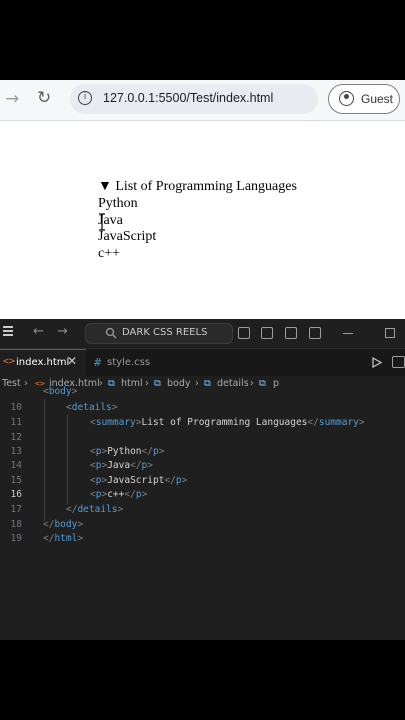 The image size is (405, 720). Describe the element at coordinates (16, 451) in the screenshot. I see `line-number: 13` at that location.